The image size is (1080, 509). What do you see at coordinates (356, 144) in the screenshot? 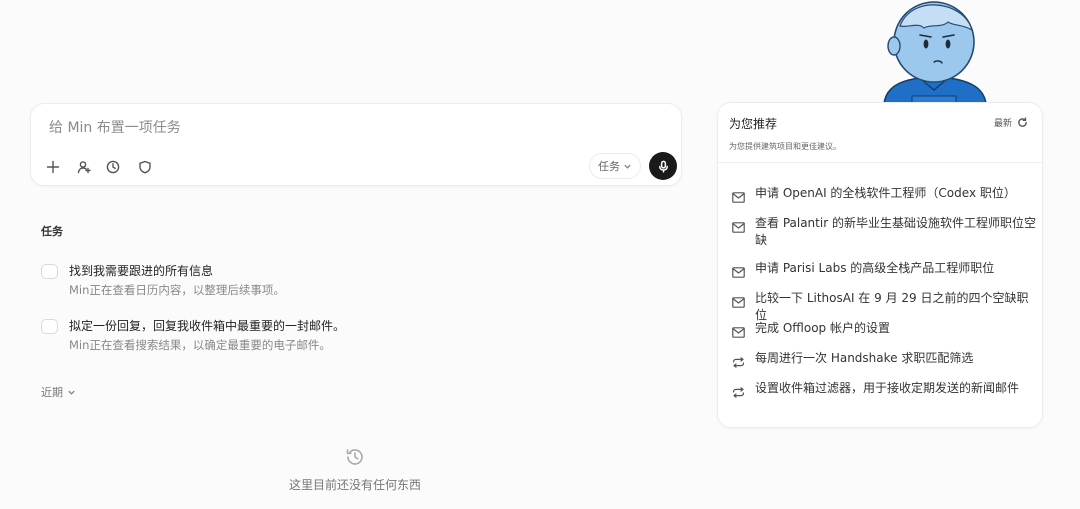
I see `task-composer: 任务` at bounding box center [356, 144].